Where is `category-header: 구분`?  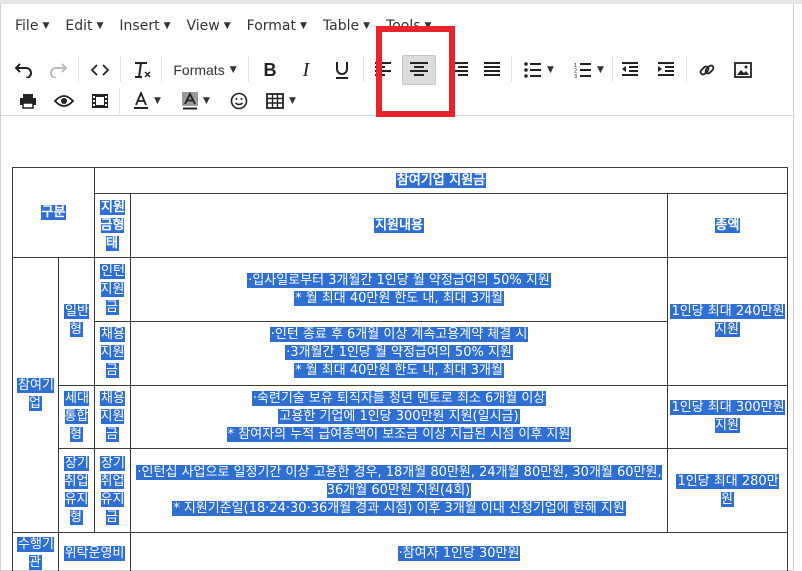
category-header: 구분 is located at coordinates (53, 212).